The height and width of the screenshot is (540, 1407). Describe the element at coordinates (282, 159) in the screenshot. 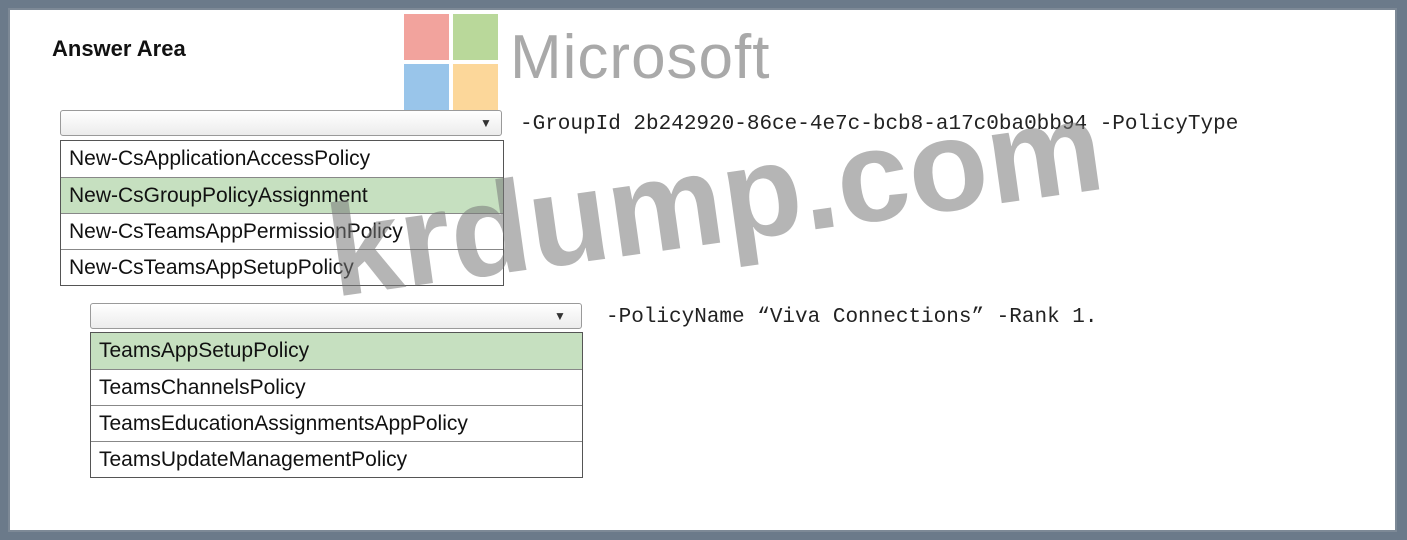

I see `cmdlet-option: New-CsApplicationAccessPolicy` at that location.